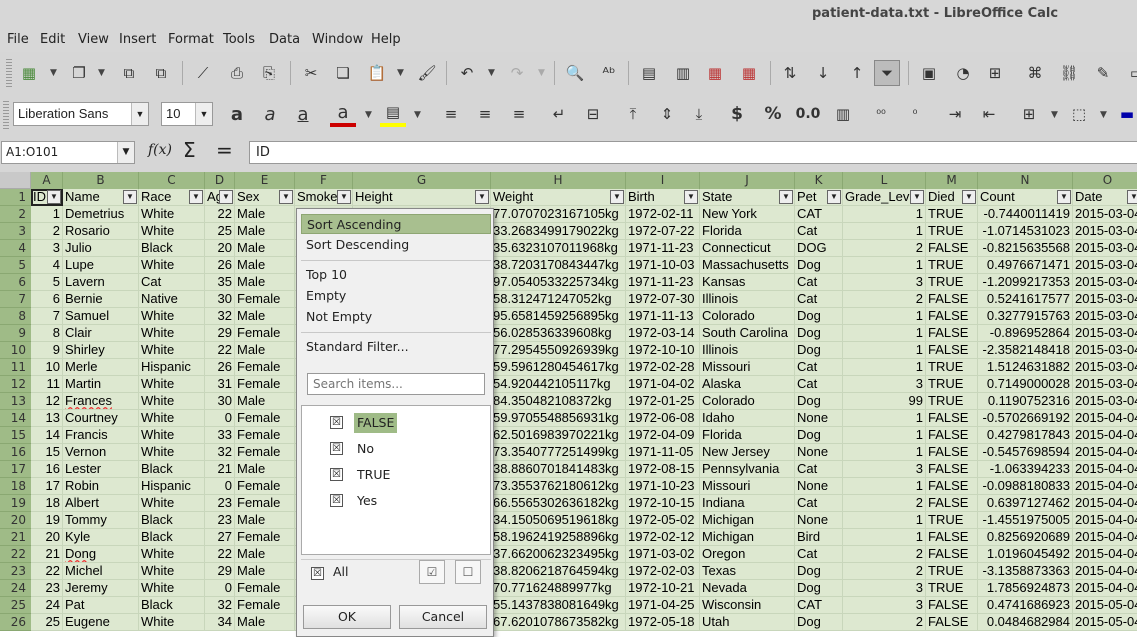 This screenshot has width=1137, height=637. Describe the element at coordinates (1130, 73) in the screenshot. I see `headers-footers-icon: ▭` at that location.